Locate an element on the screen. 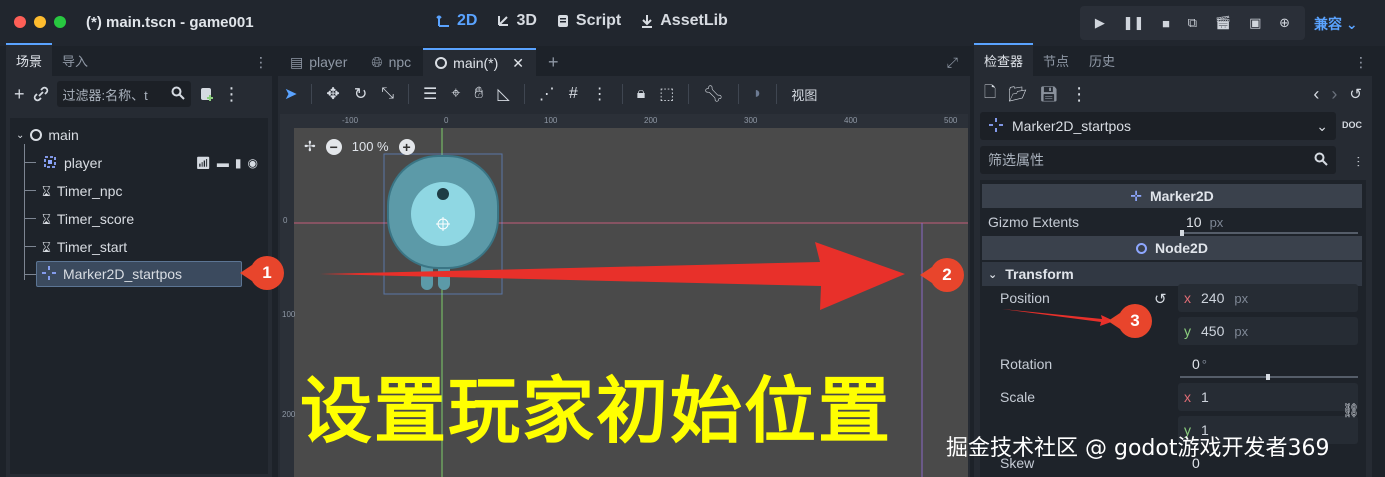  tree-item-player: player 📶︎ ▬ ▮ ◉ is located at coordinates (153, 163).